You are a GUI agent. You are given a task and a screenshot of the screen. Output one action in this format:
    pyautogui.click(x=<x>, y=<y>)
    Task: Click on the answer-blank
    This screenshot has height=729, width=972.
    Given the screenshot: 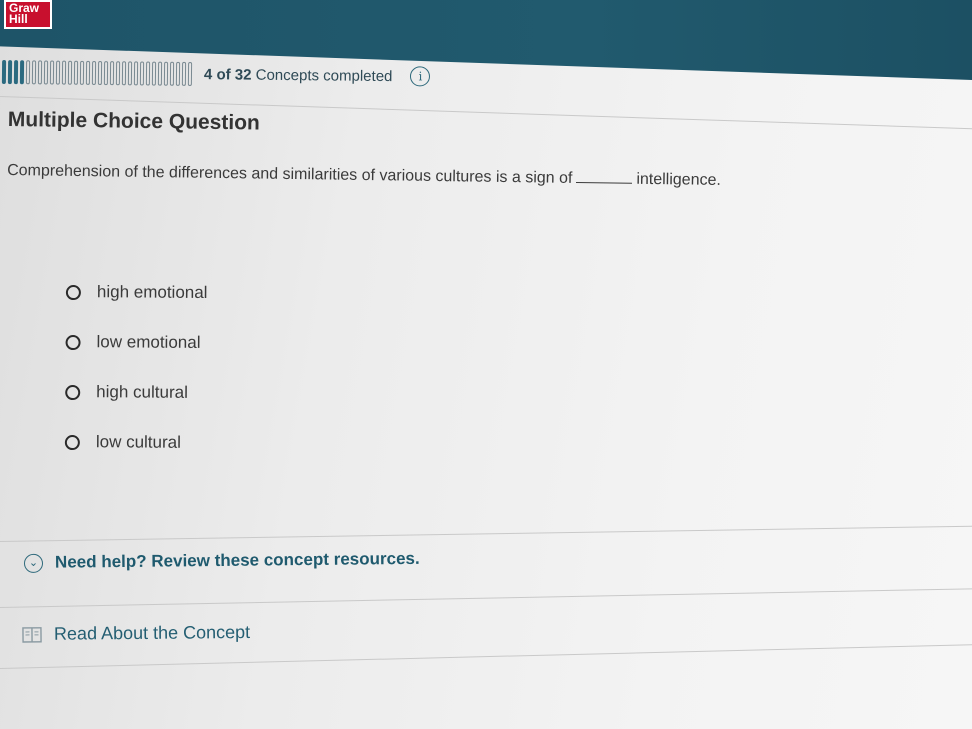 What is the action you would take?
    pyautogui.click(x=604, y=175)
    